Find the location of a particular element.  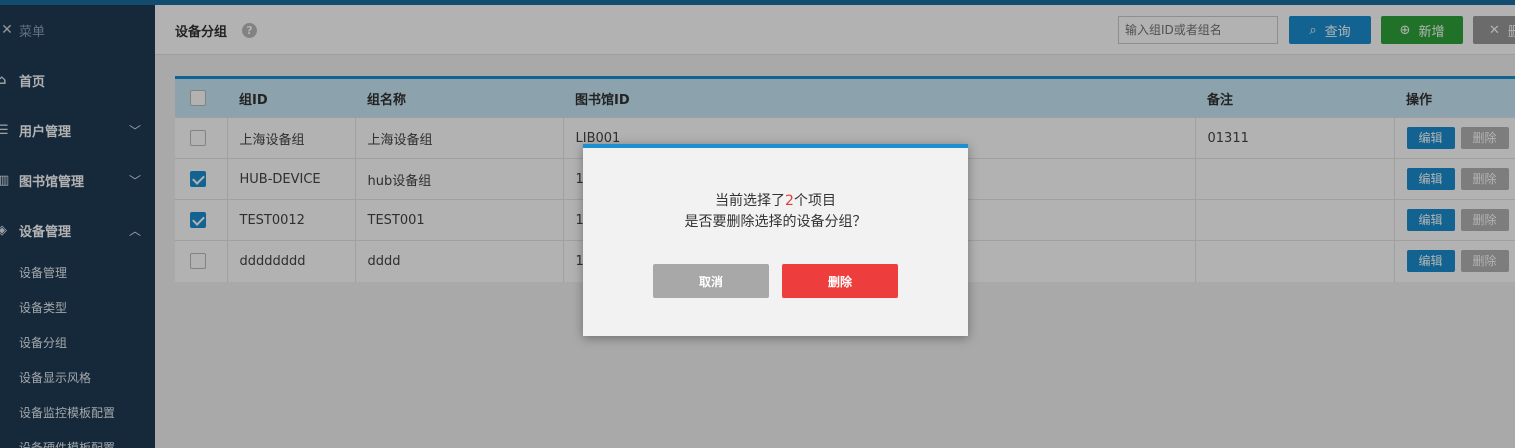

dialog-message-suffix: 个项目 is located at coordinates (814, 201).